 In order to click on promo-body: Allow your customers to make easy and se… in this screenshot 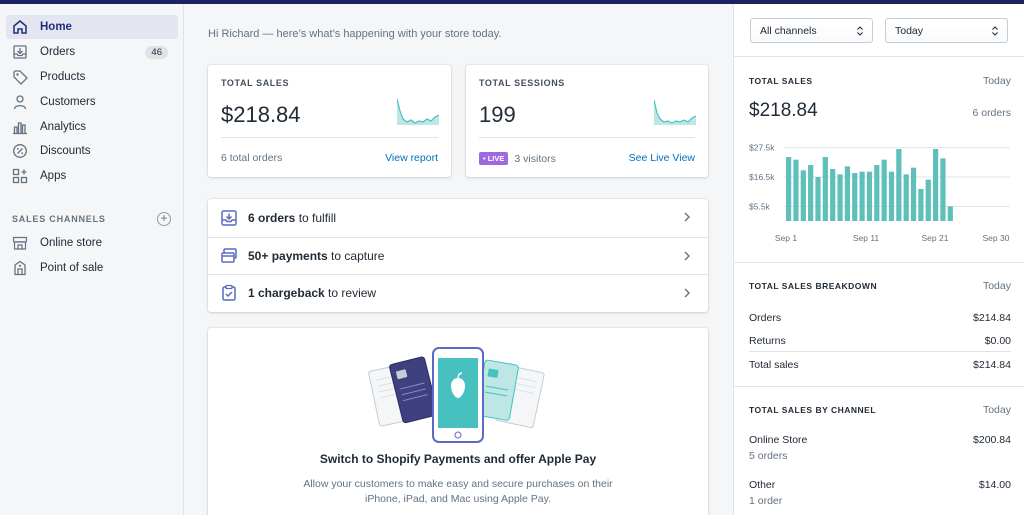, I will do `click(458, 491)`.